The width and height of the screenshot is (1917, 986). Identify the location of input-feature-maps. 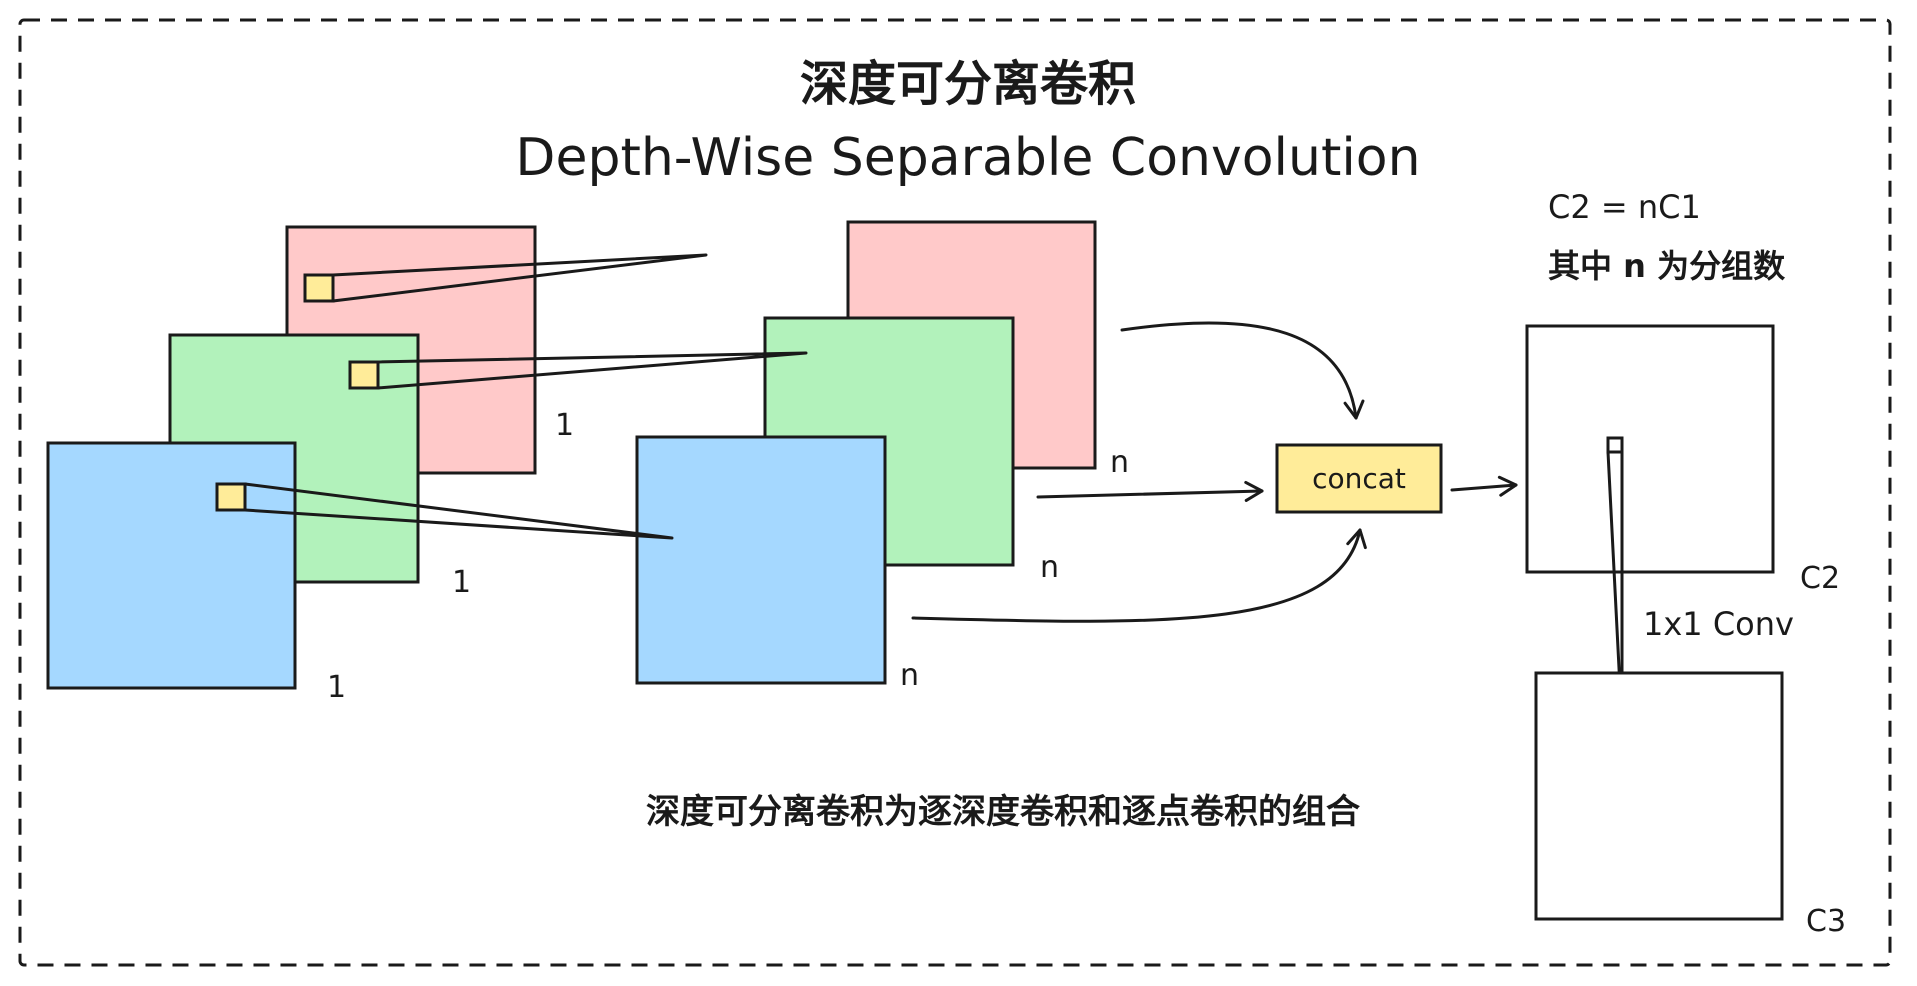
(291, 457).